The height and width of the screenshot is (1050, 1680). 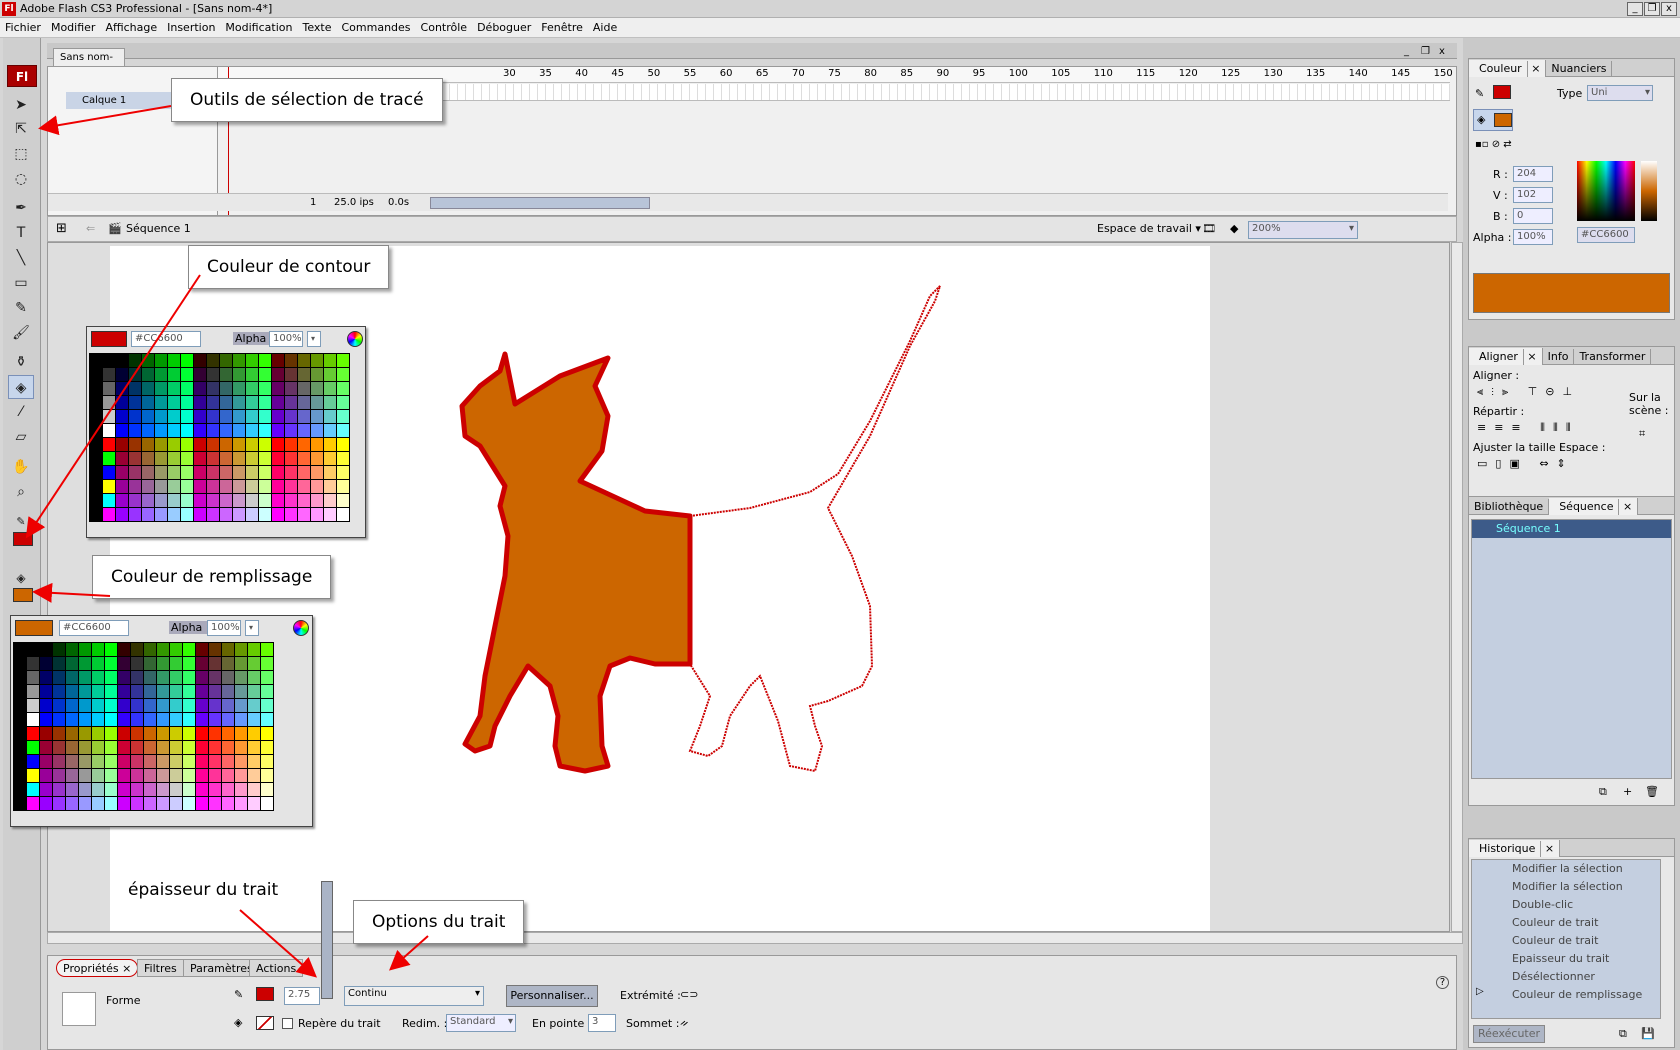 I want to click on hex-field: #CC6600, so click(x=1606, y=235).